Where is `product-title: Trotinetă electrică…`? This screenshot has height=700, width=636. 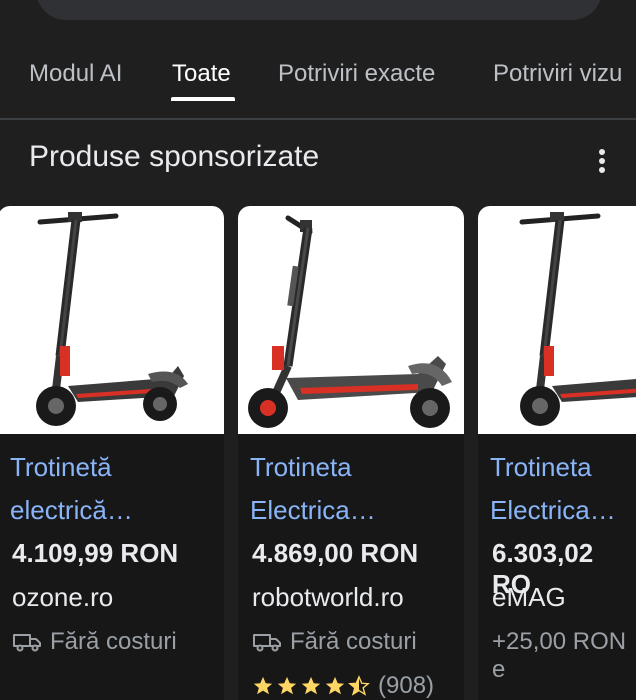
product-title: Trotinetă electrică… is located at coordinates (115, 489).